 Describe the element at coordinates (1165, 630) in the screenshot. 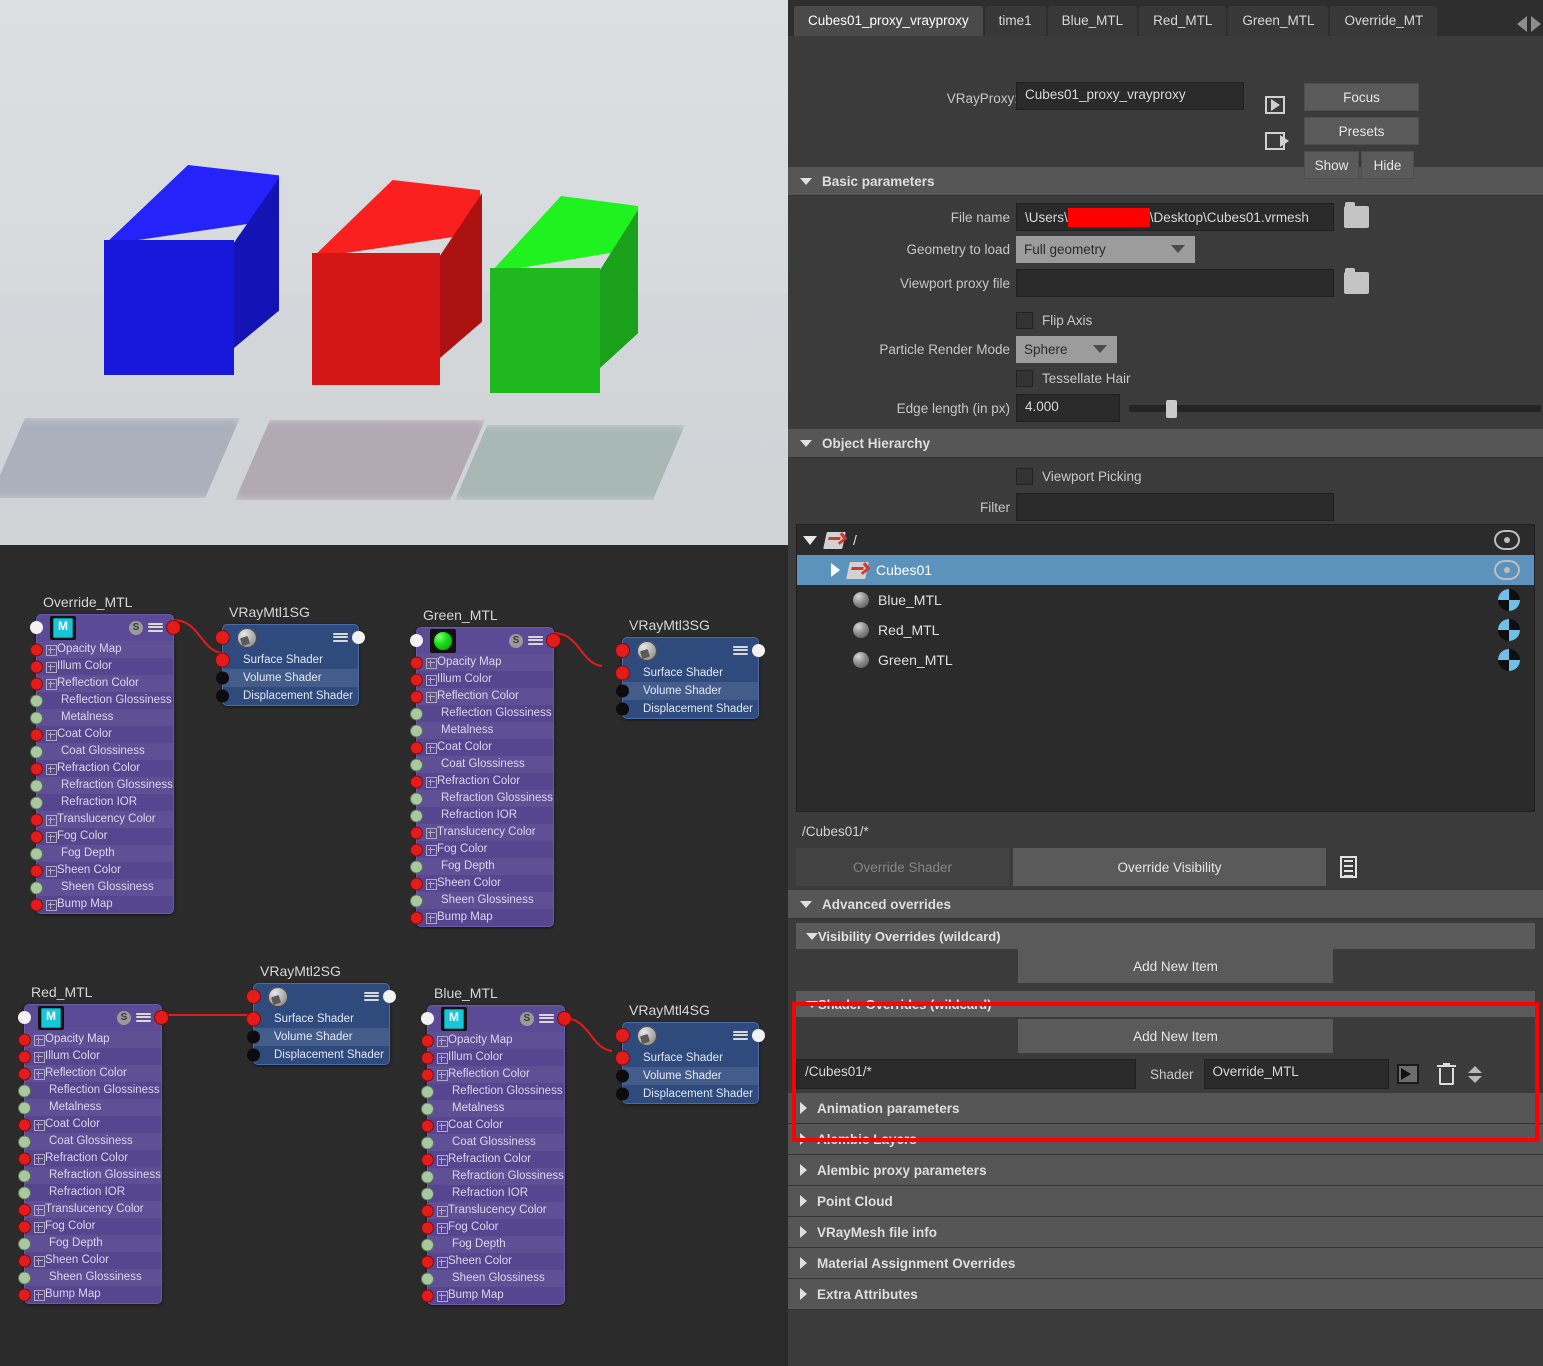

I see `tree-row: Red_MTL` at that location.